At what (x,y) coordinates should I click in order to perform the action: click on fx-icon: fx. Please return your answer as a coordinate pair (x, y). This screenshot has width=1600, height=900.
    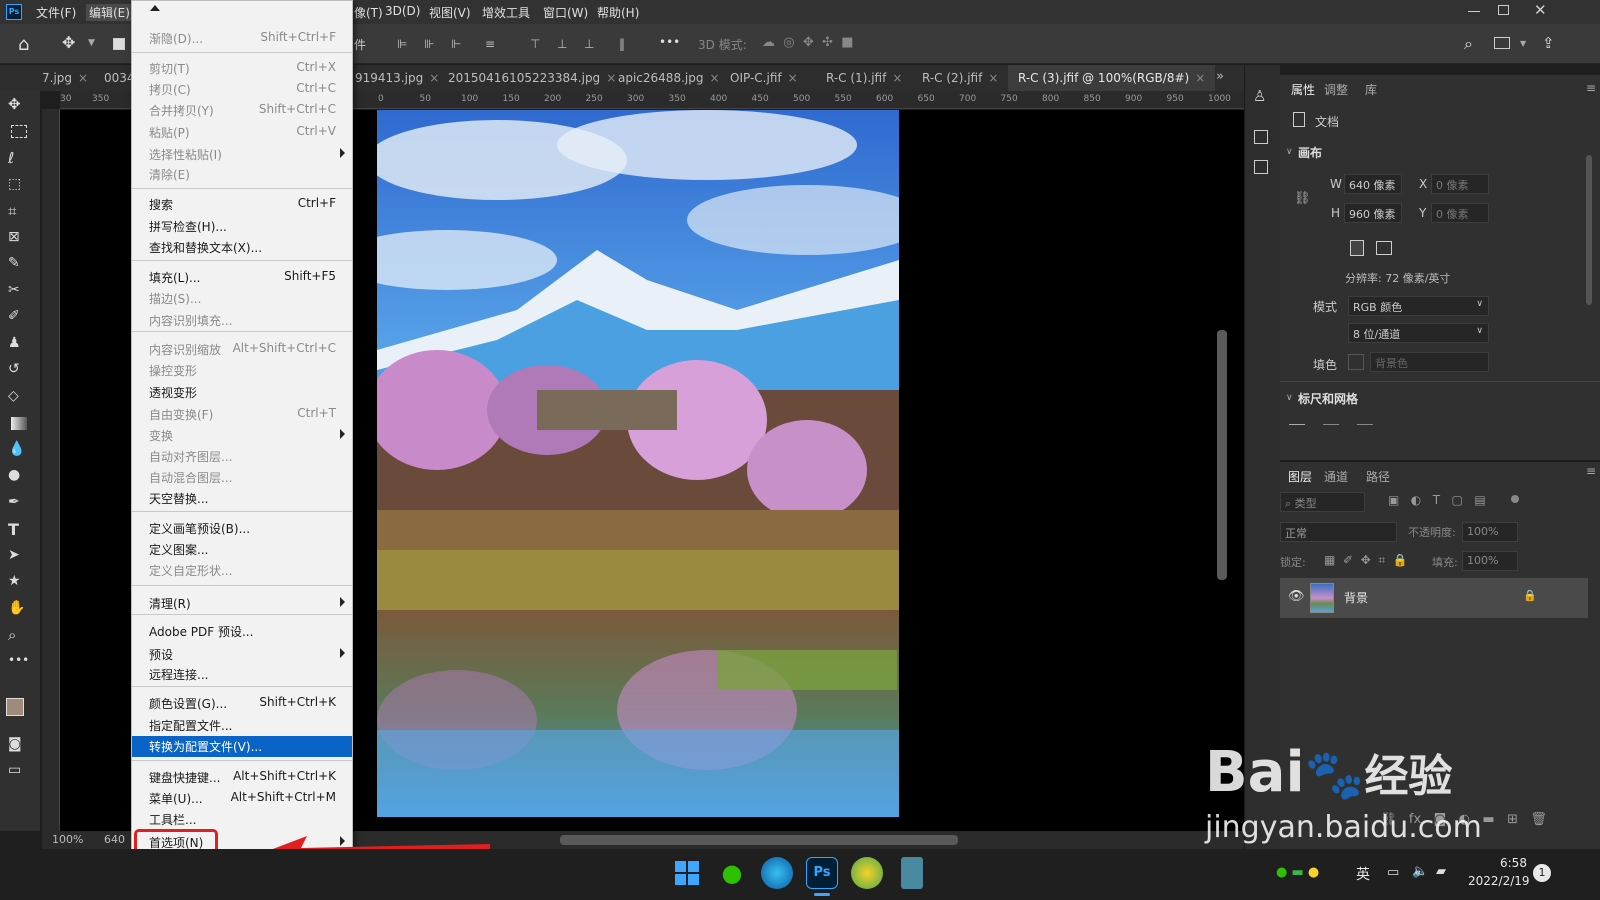
    Looking at the image, I should click on (1415, 819).